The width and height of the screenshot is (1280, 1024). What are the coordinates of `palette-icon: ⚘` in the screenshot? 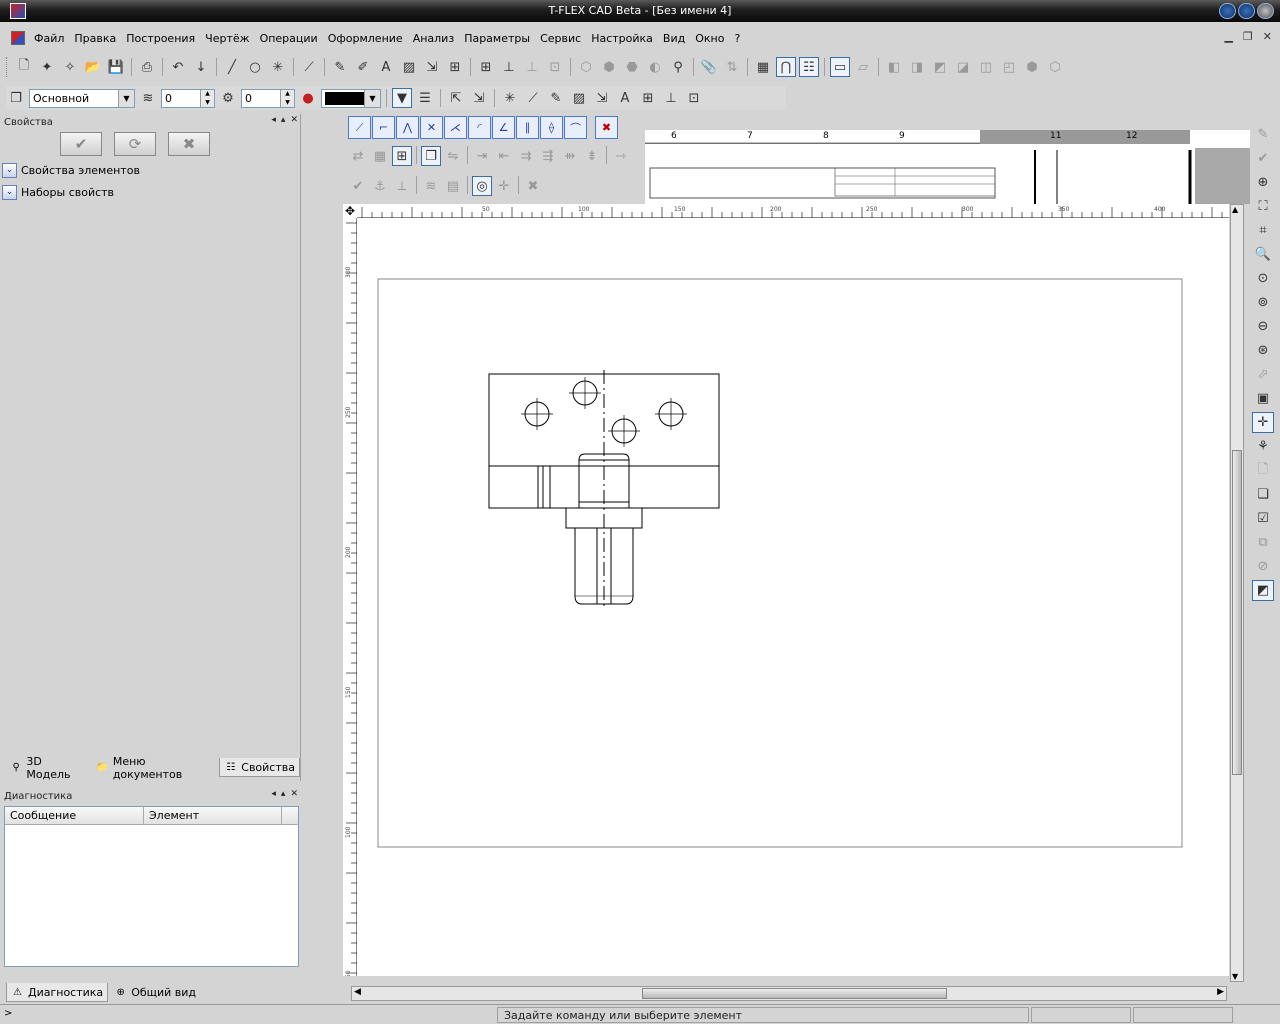 It's located at (1263, 446).